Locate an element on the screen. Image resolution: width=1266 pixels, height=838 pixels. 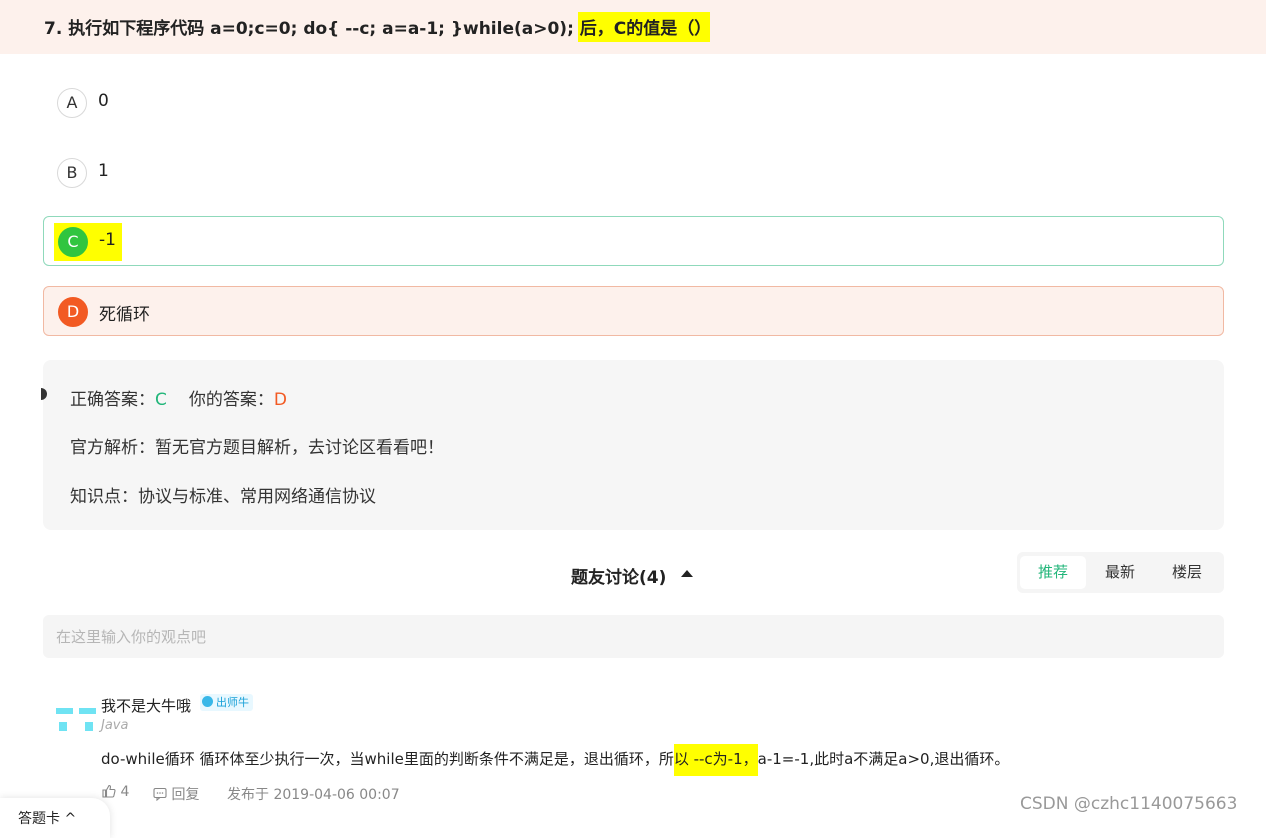
badge-label: 出师牛 is located at coordinates (232, 702).